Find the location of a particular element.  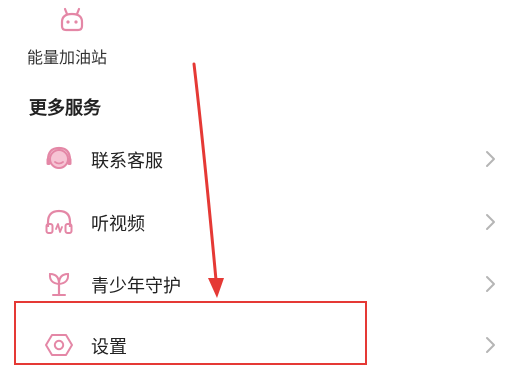

menu-item-youth-protection: 青少年守护 is located at coordinates (256, 284).